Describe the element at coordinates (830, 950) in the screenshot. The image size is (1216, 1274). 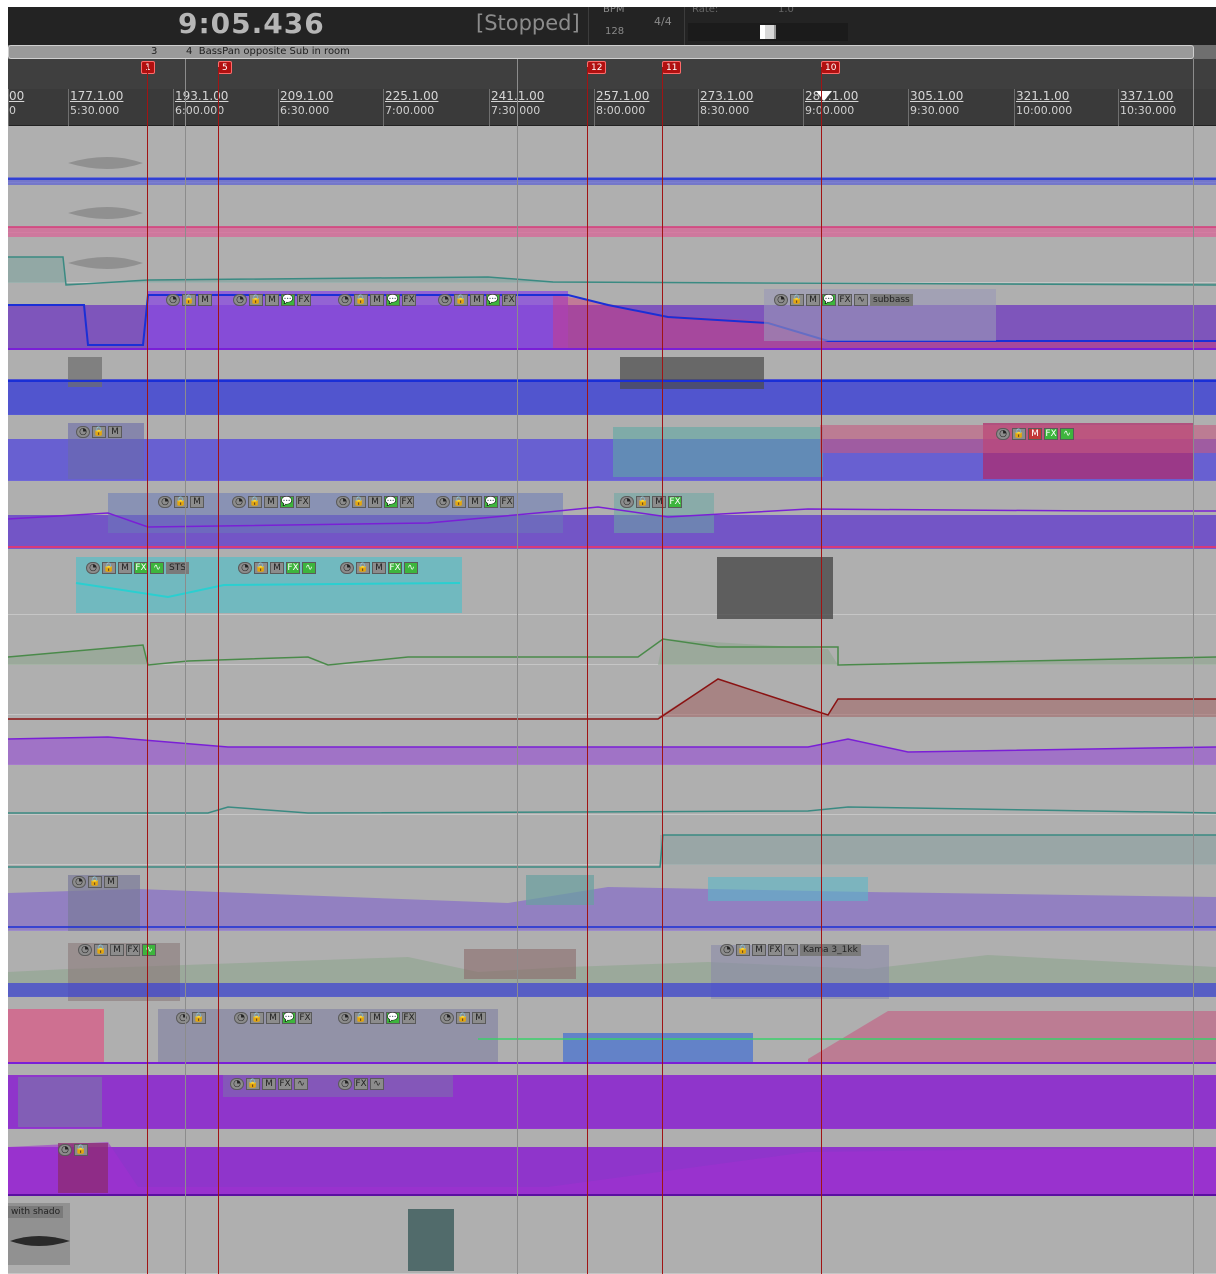
I see `clip-name: Kama 3_1kk` at that location.